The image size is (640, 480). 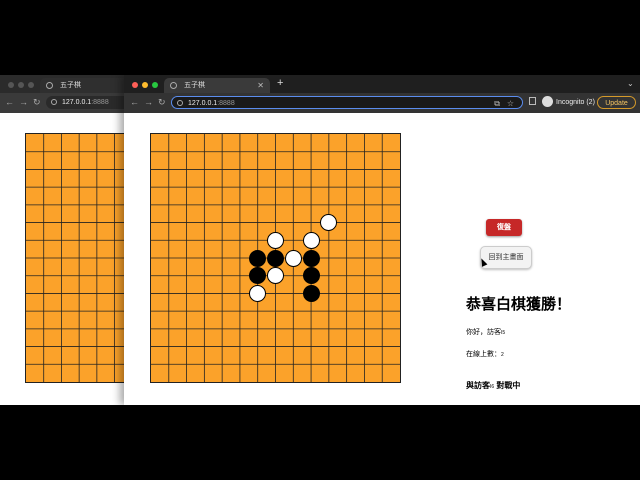 I want to click on back-tab-title: 五子棋, so click(x=70, y=85).